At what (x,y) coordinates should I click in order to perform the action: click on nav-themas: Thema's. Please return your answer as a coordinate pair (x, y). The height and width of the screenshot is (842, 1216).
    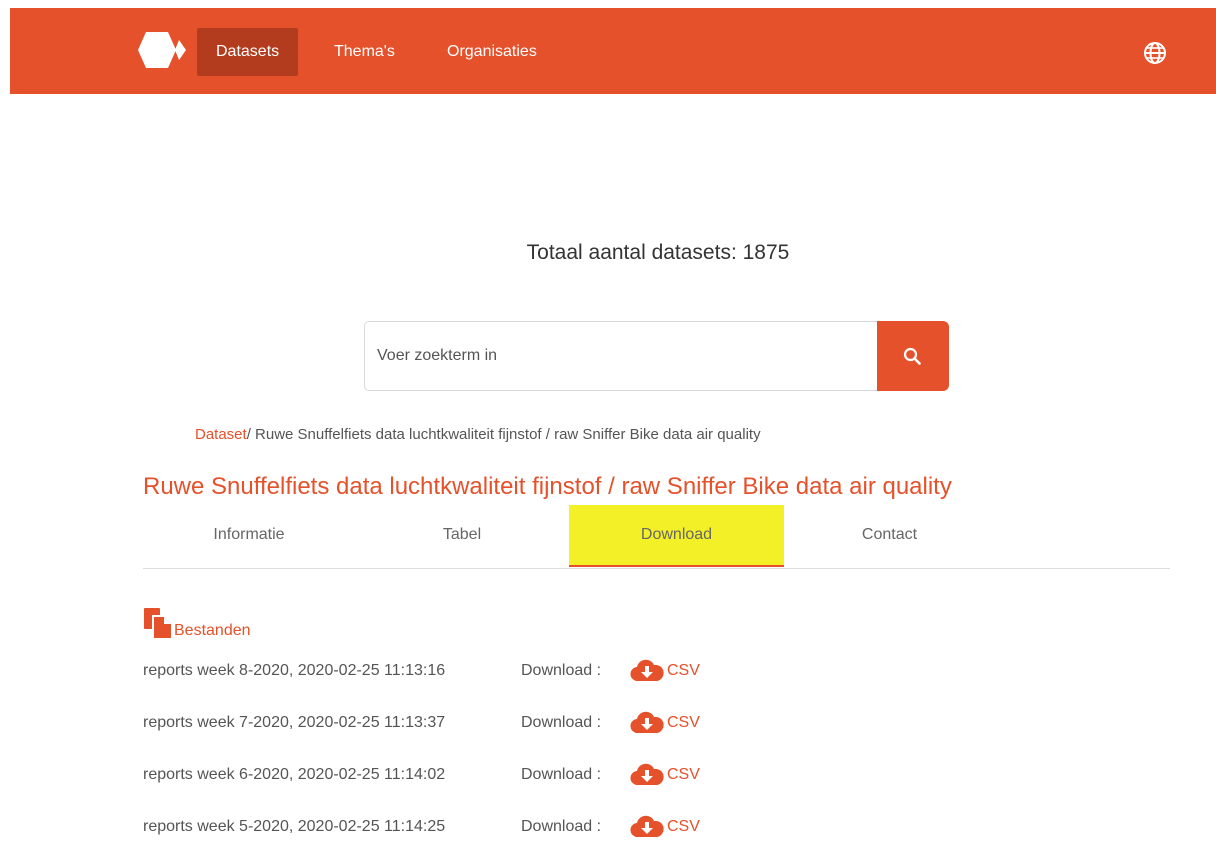
    Looking at the image, I should click on (364, 52).